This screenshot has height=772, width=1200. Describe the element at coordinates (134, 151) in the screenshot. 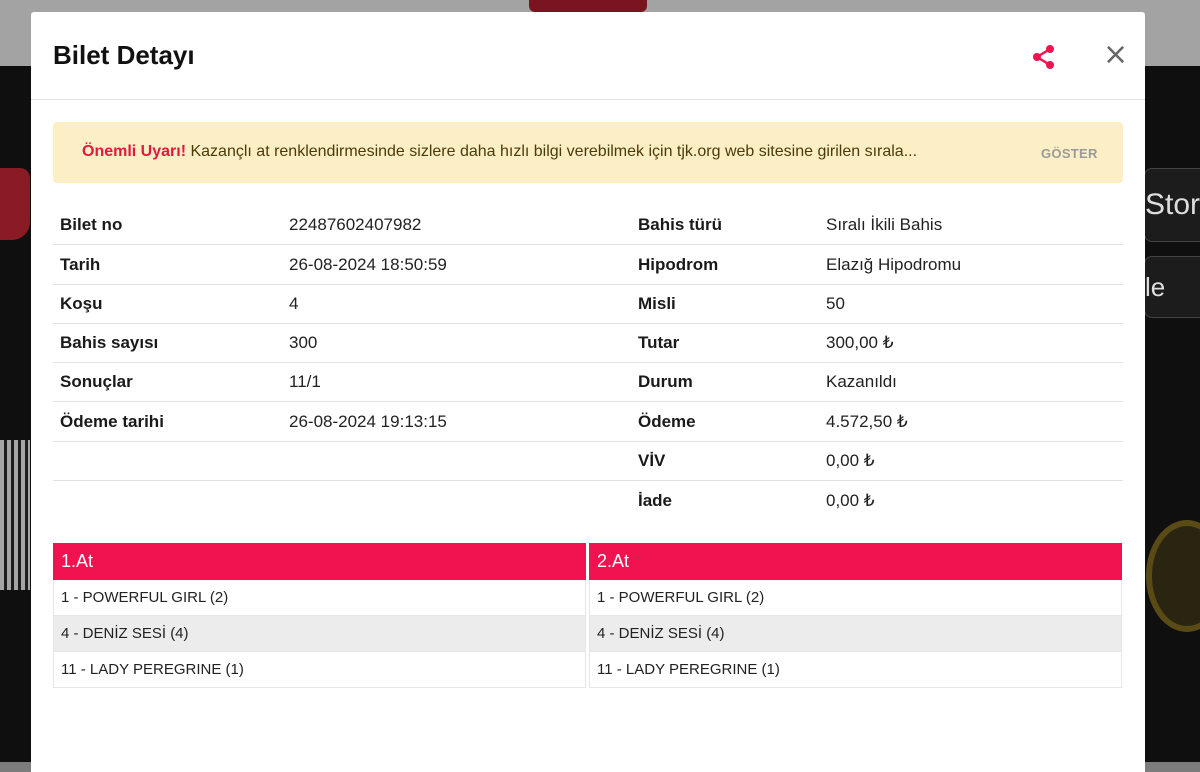

I see `alert-title: Önemli Uyarı!` at that location.